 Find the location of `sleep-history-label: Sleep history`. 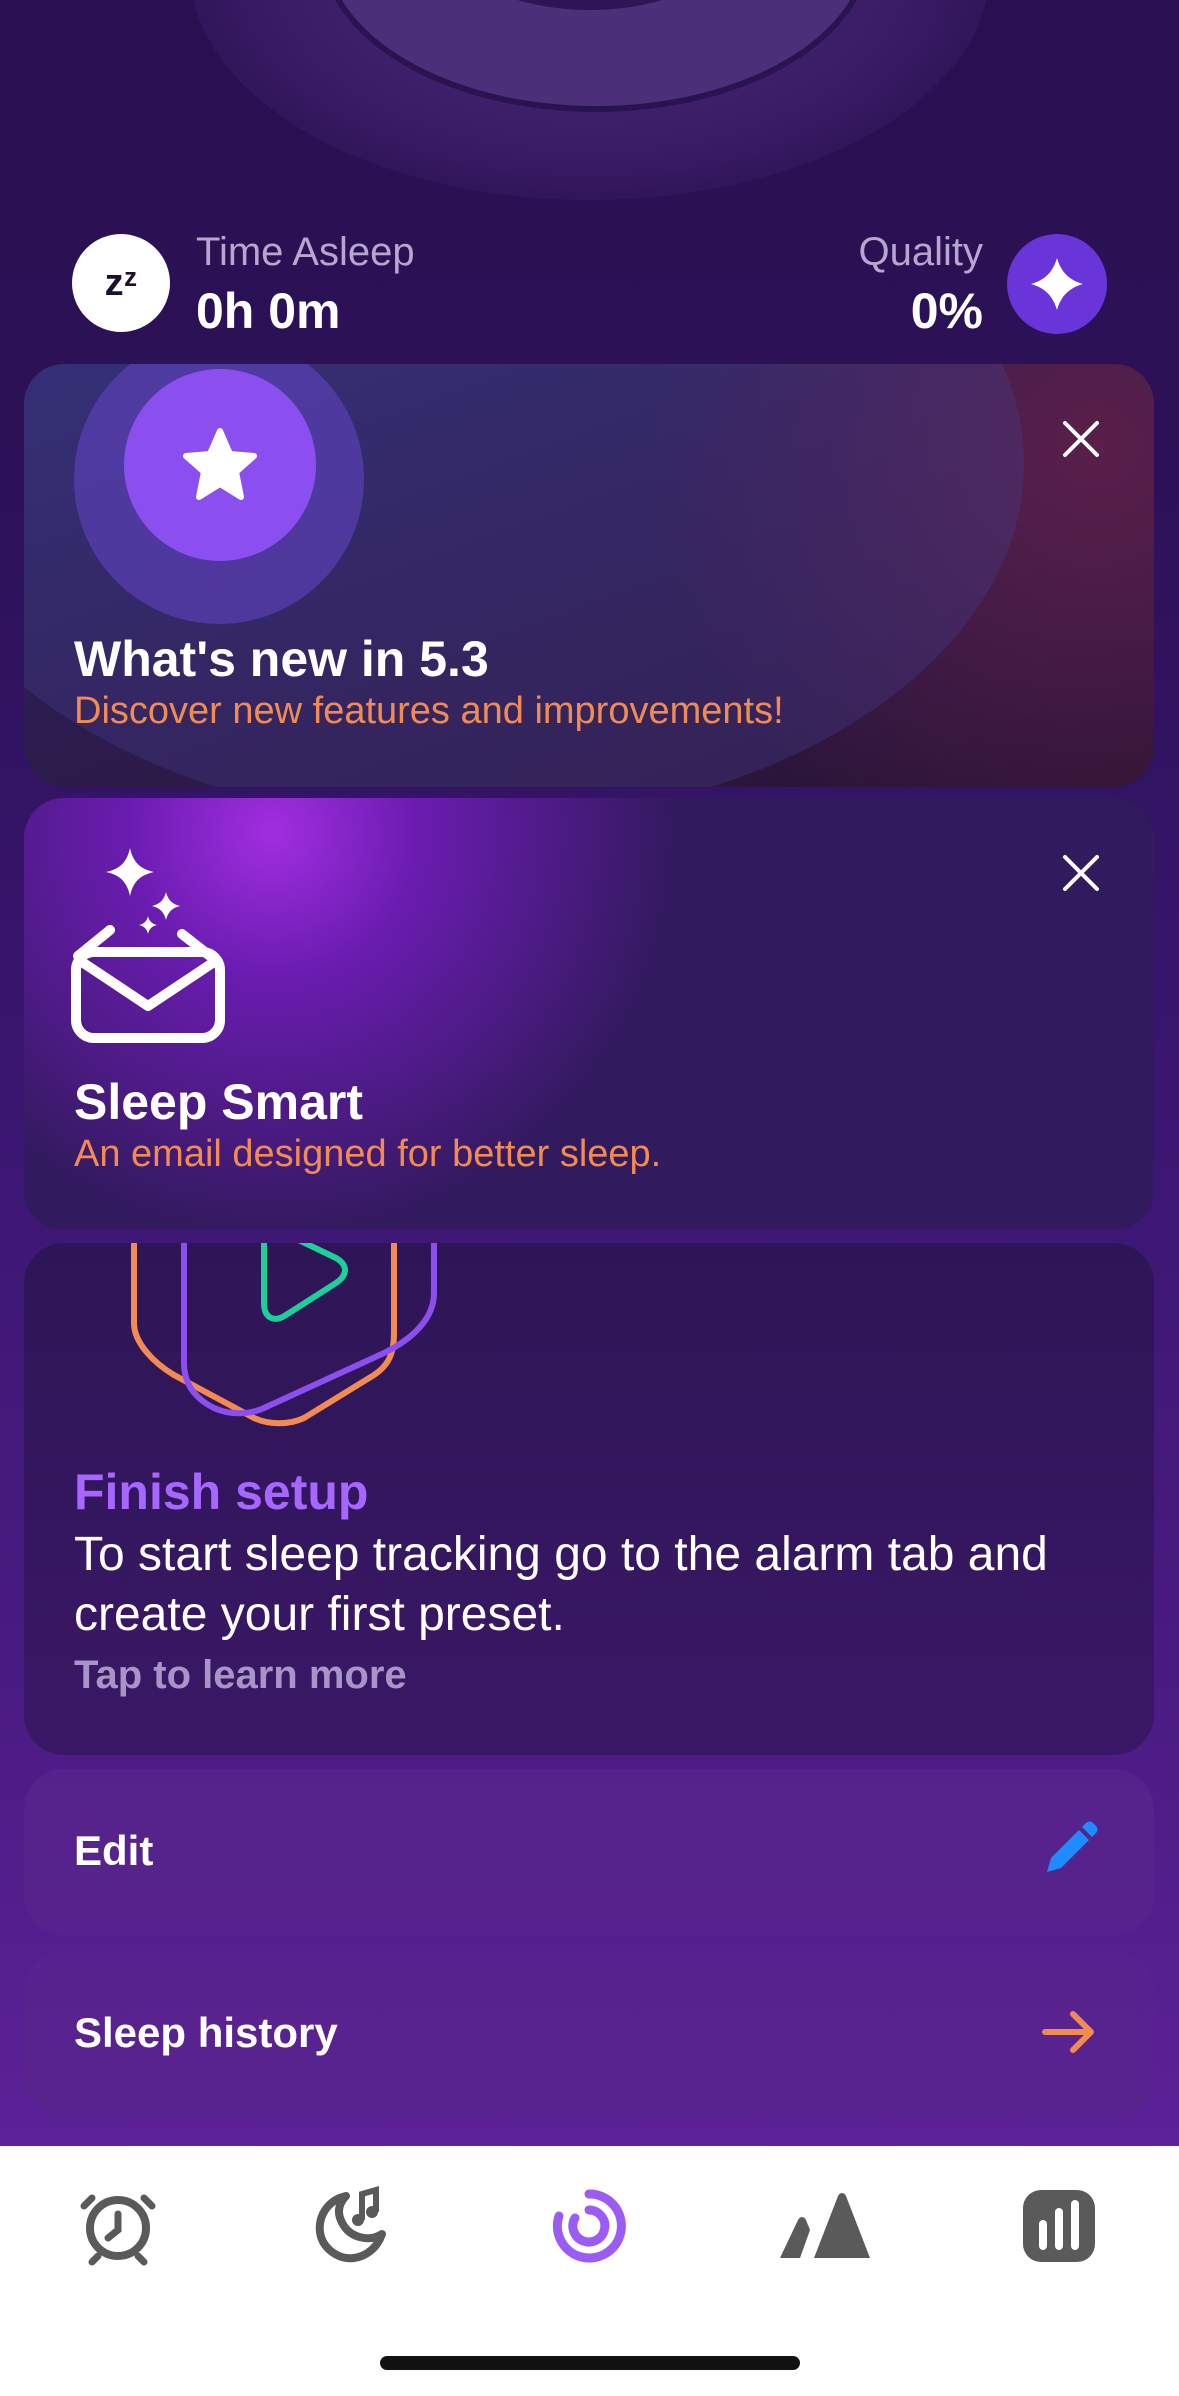

sleep-history-label: Sleep history is located at coordinates (206, 2032).